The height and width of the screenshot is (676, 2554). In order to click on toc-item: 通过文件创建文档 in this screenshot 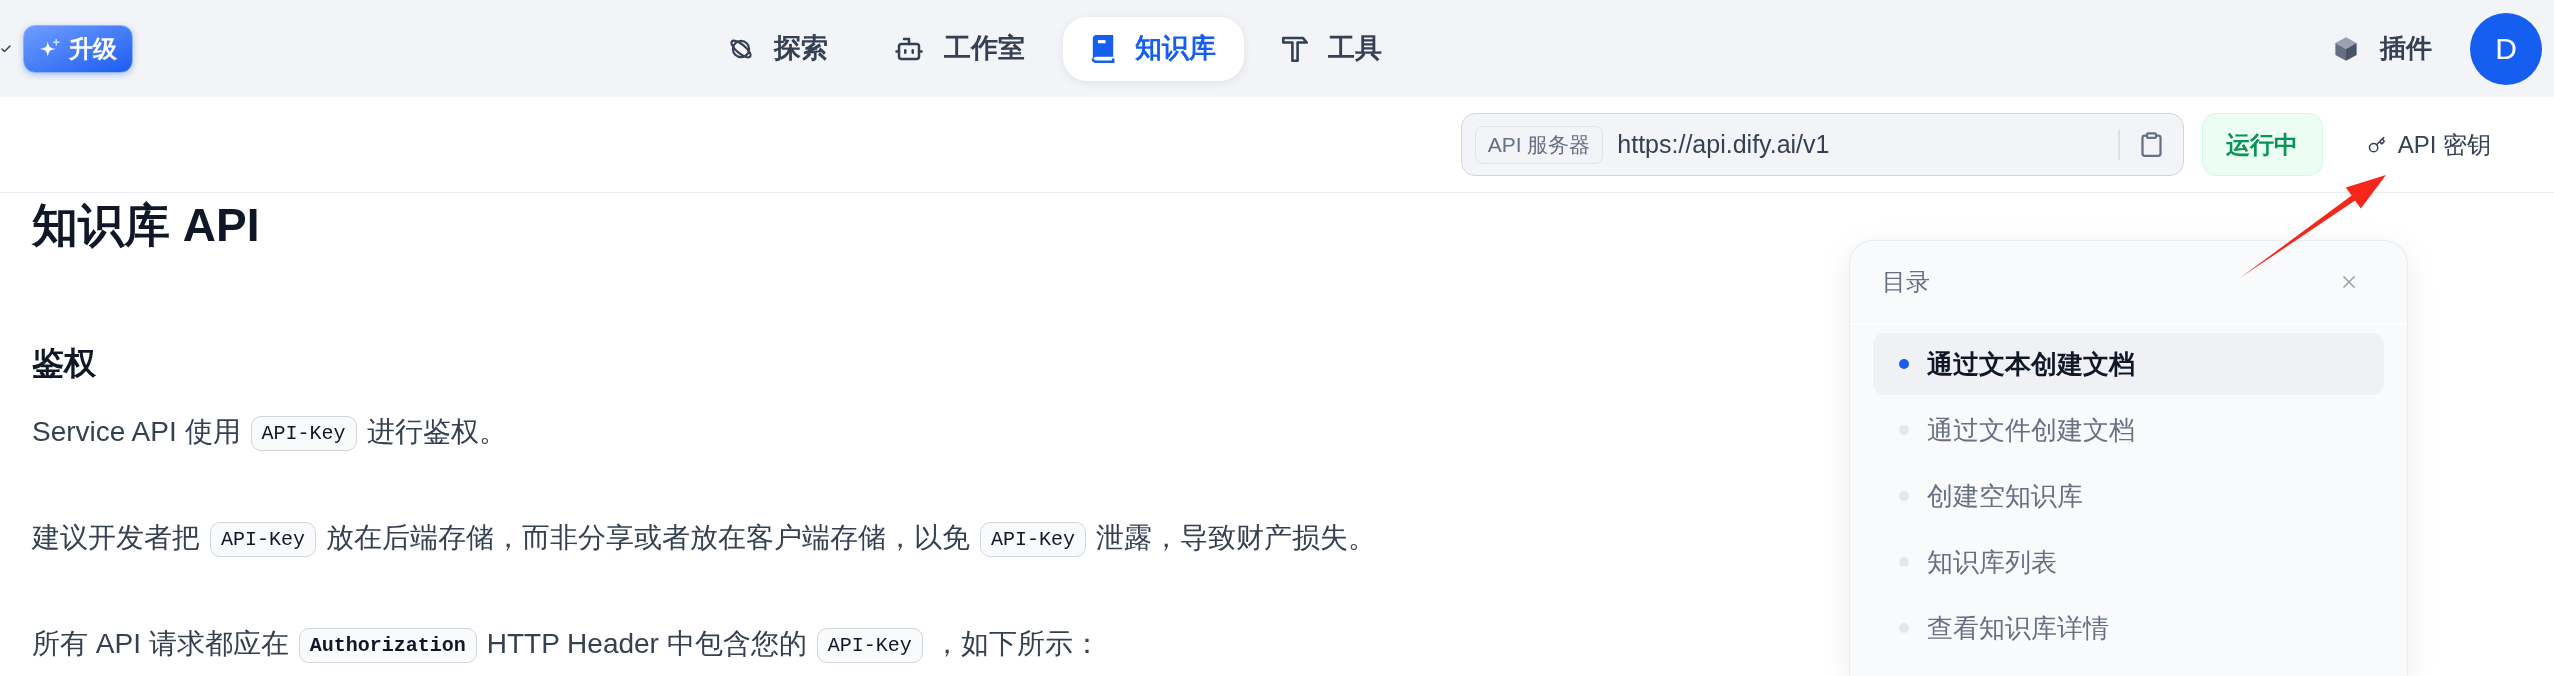, I will do `click(2128, 430)`.